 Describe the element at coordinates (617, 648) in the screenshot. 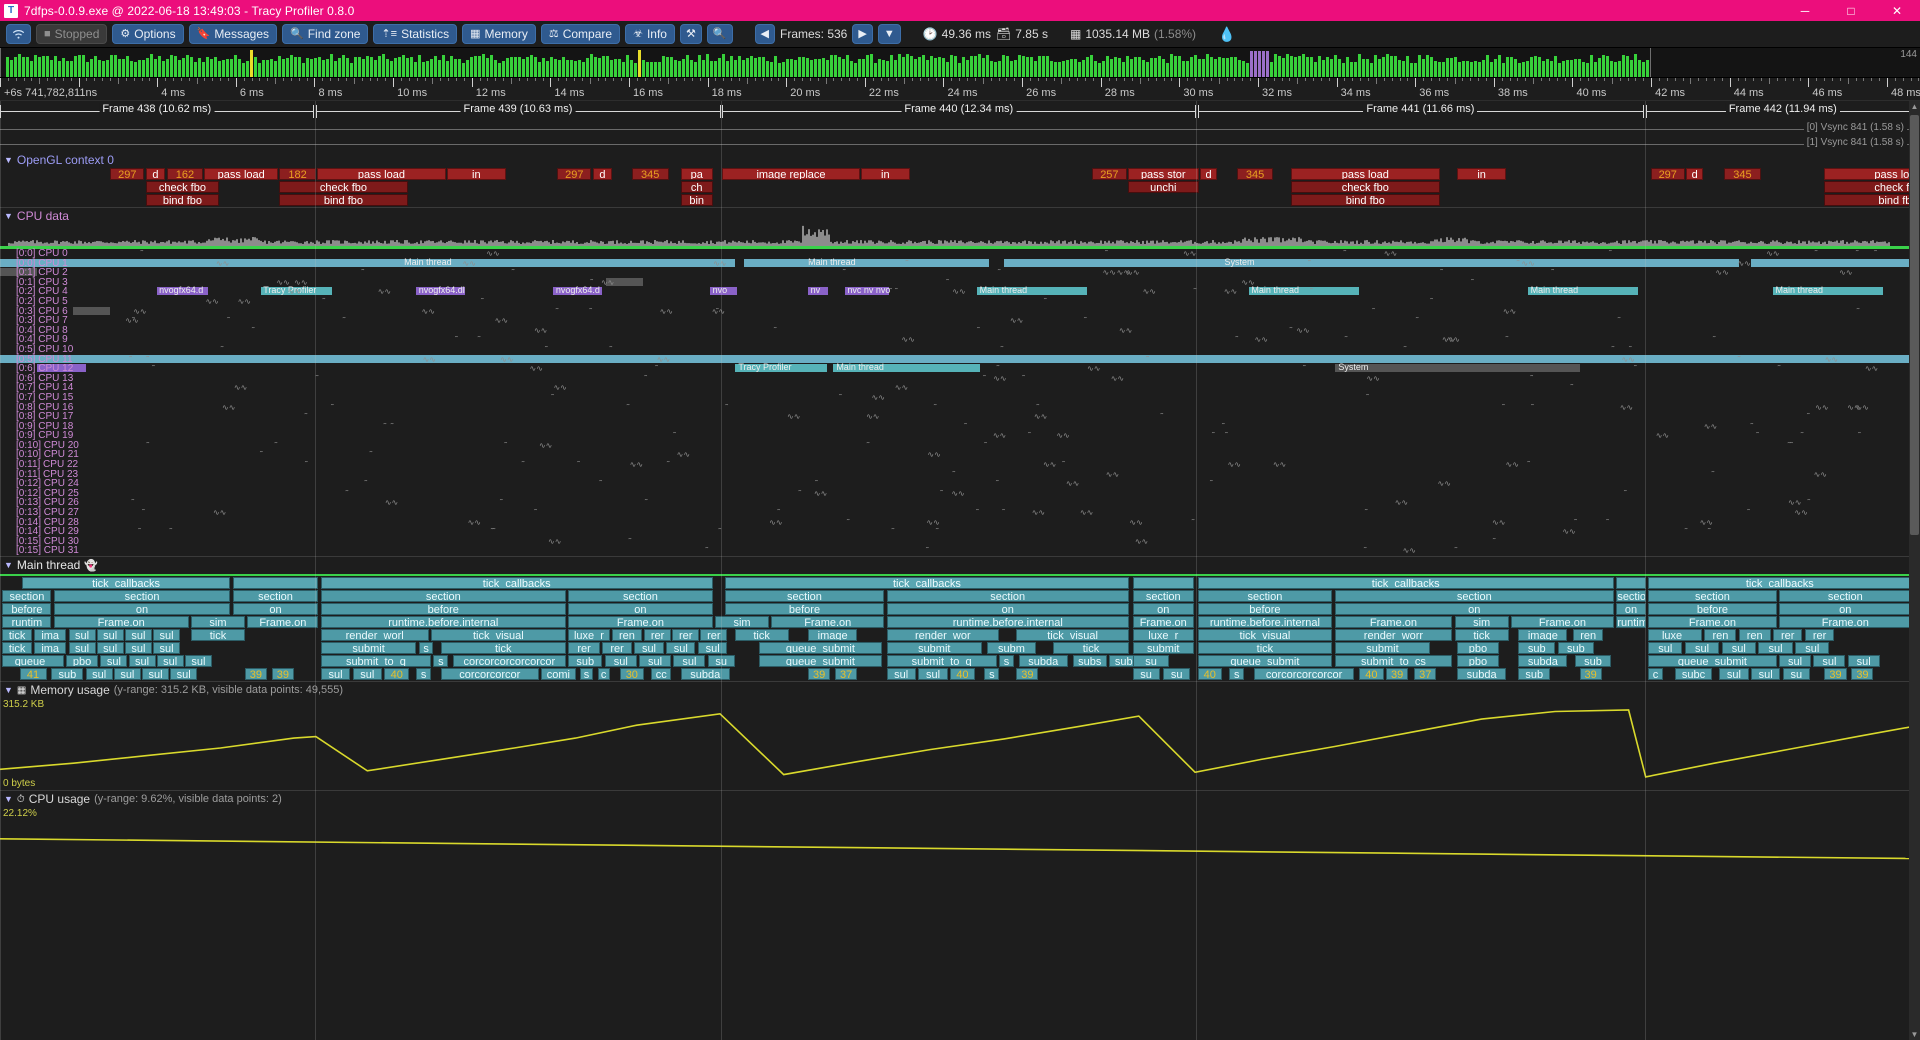

I see `timeline-zone: rer` at that location.